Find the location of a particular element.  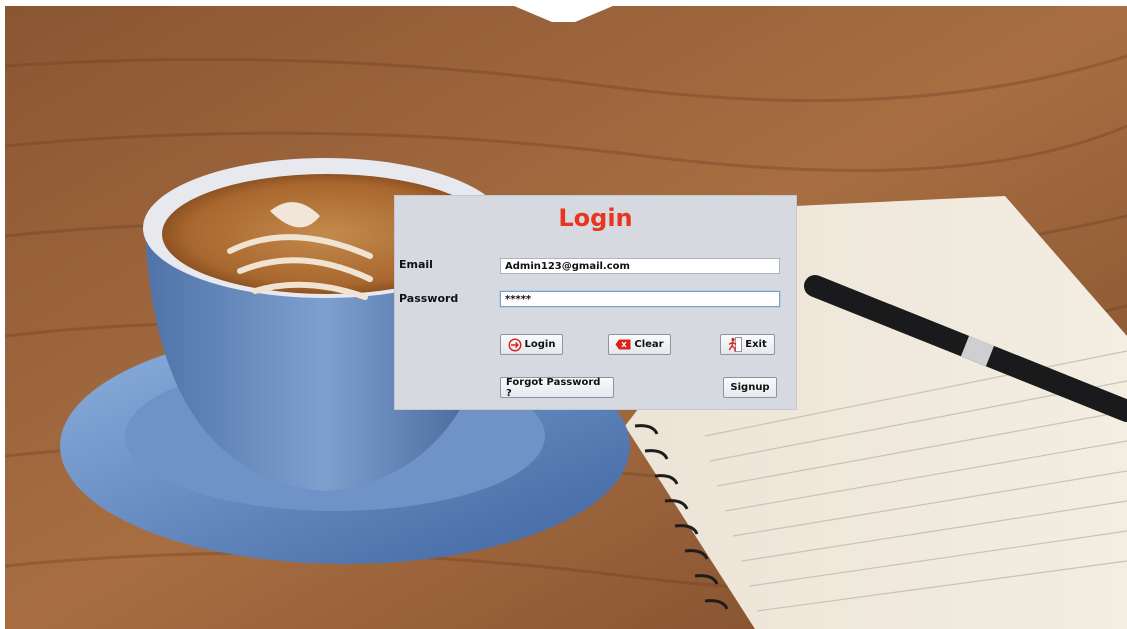

login-button: Login is located at coordinates (531, 344).